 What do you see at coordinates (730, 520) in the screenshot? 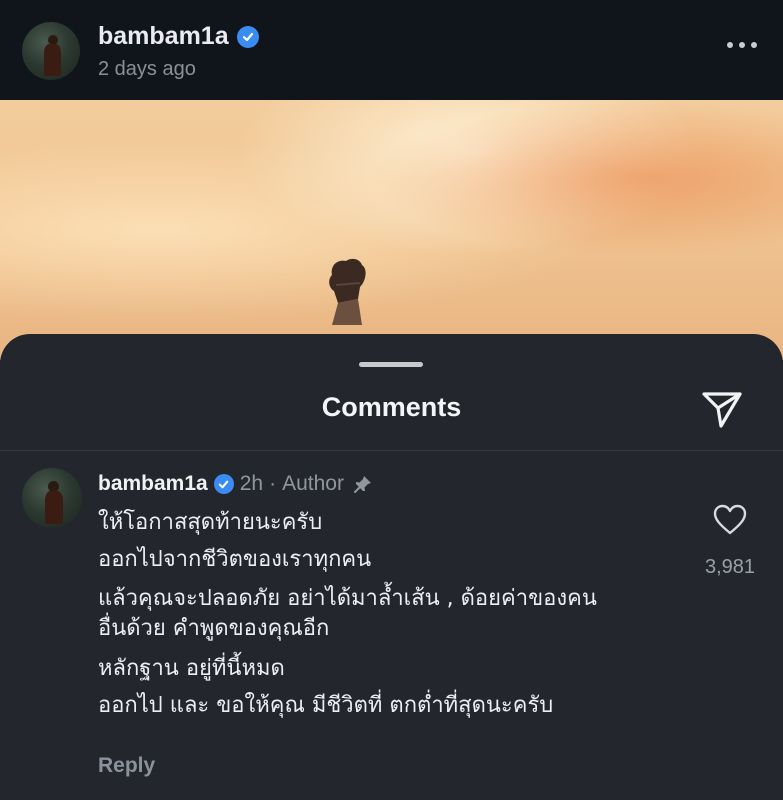
I see `heart-icon` at bounding box center [730, 520].